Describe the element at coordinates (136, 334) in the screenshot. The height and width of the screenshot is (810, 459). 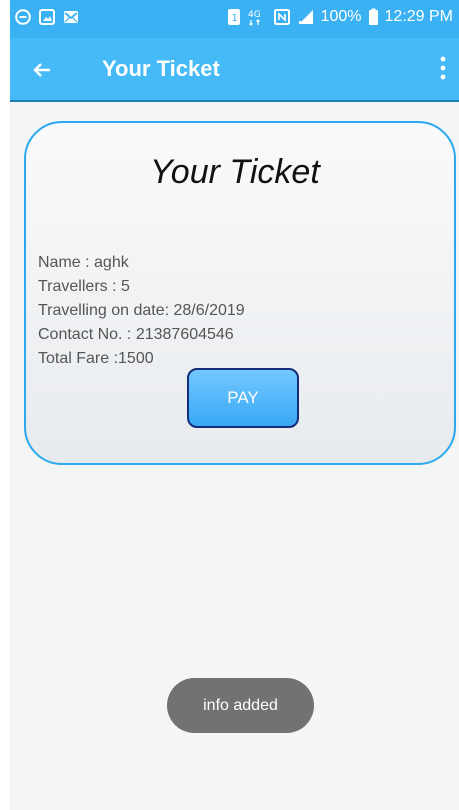
I see `contact-line: Contact No. : 21387604546` at that location.